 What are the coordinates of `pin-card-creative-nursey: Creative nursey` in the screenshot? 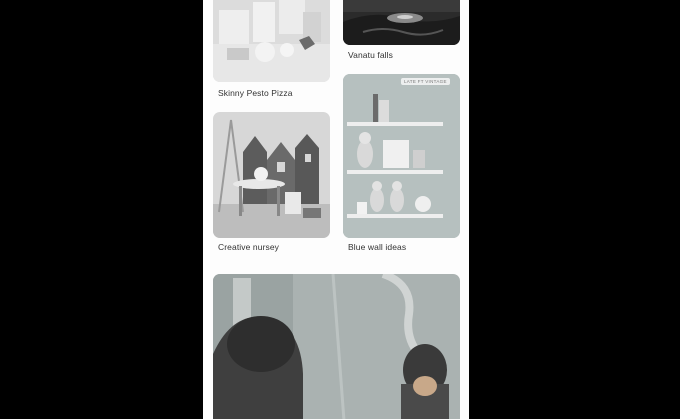 It's located at (271, 184).